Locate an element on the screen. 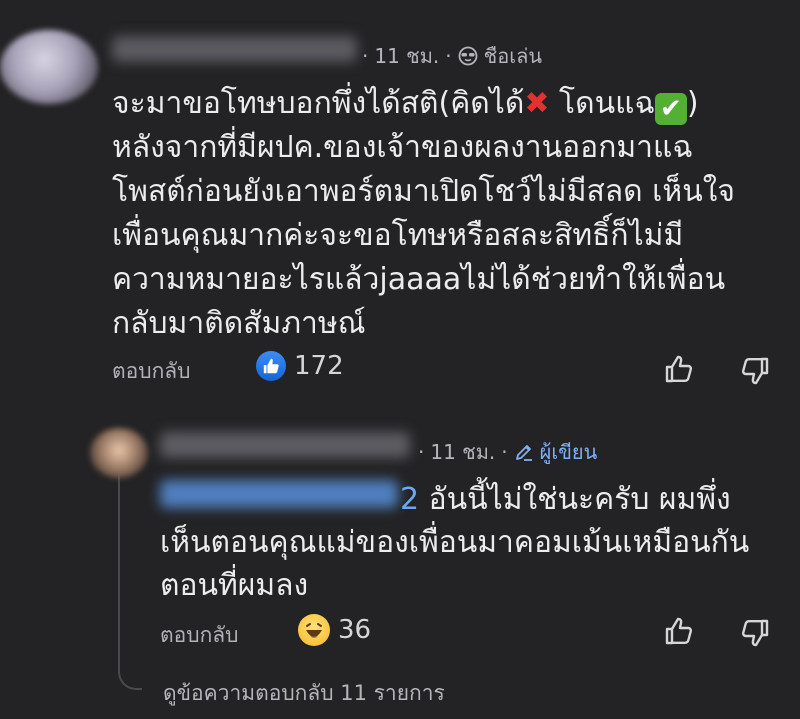 The image size is (800, 719). reply-avatar is located at coordinates (119, 453).